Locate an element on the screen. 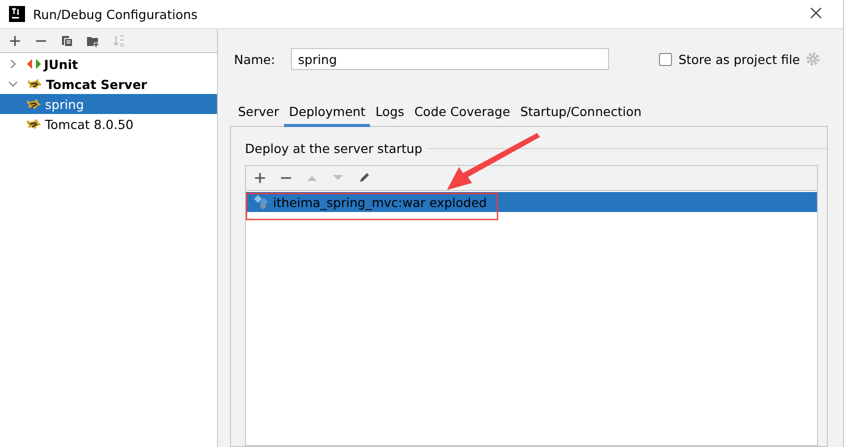  chevron-right-icon is located at coordinates (13, 64).